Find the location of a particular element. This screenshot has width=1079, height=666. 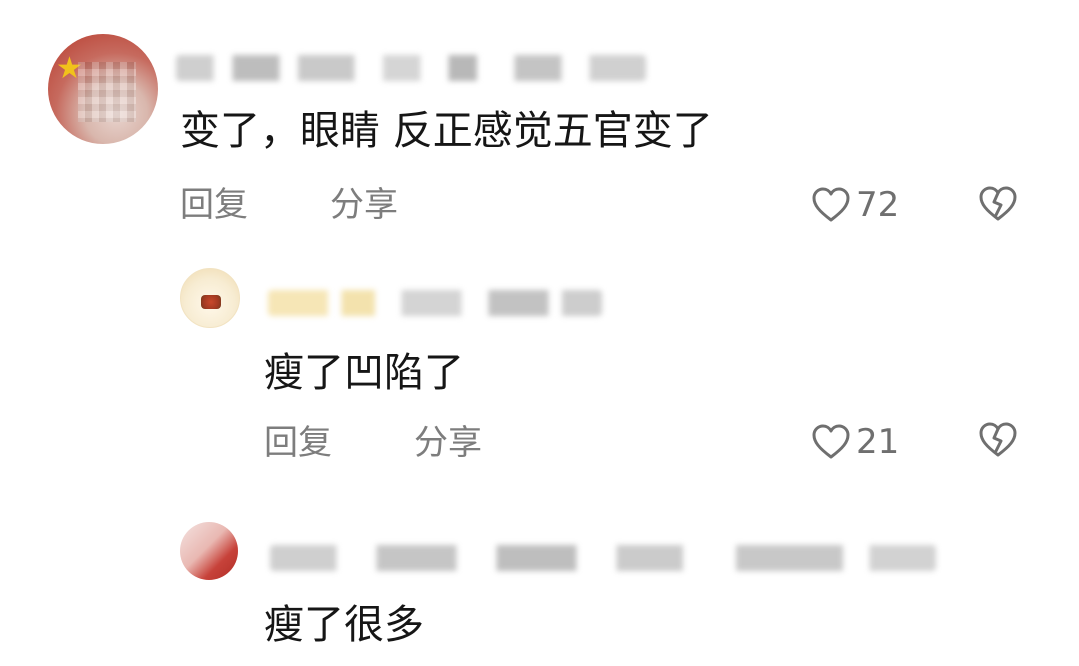

pixelated-face is located at coordinates (107, 92).